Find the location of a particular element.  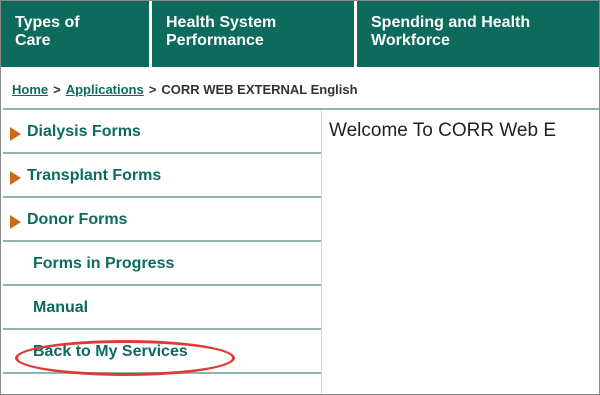

tab-label-line1: Types of is located at coordinates (47, 22).